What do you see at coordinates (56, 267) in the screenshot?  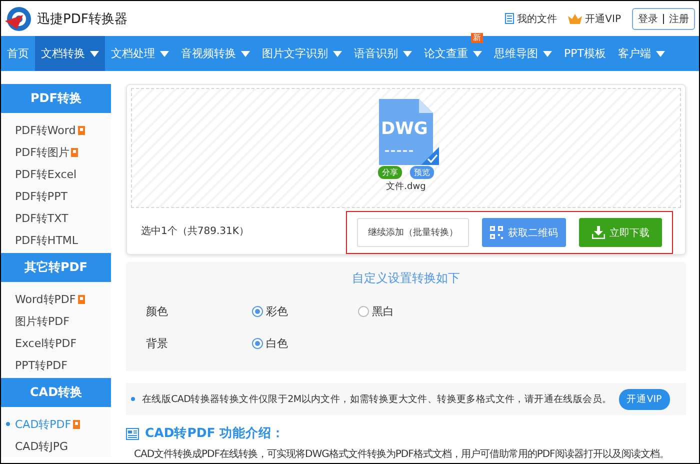 I see `sidebar-heading: 其它转PDF` at bounding box center [56, 267].